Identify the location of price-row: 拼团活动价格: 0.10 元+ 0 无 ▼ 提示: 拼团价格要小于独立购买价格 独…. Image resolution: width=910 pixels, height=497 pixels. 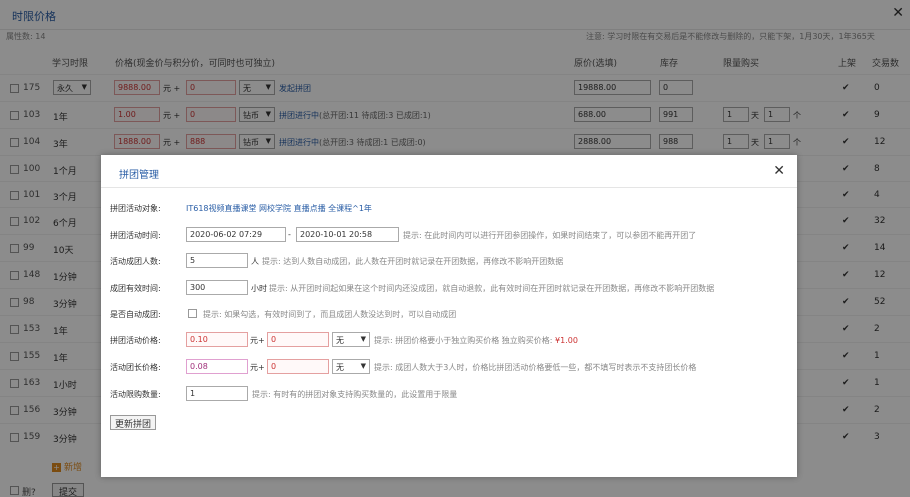
(449, 340).